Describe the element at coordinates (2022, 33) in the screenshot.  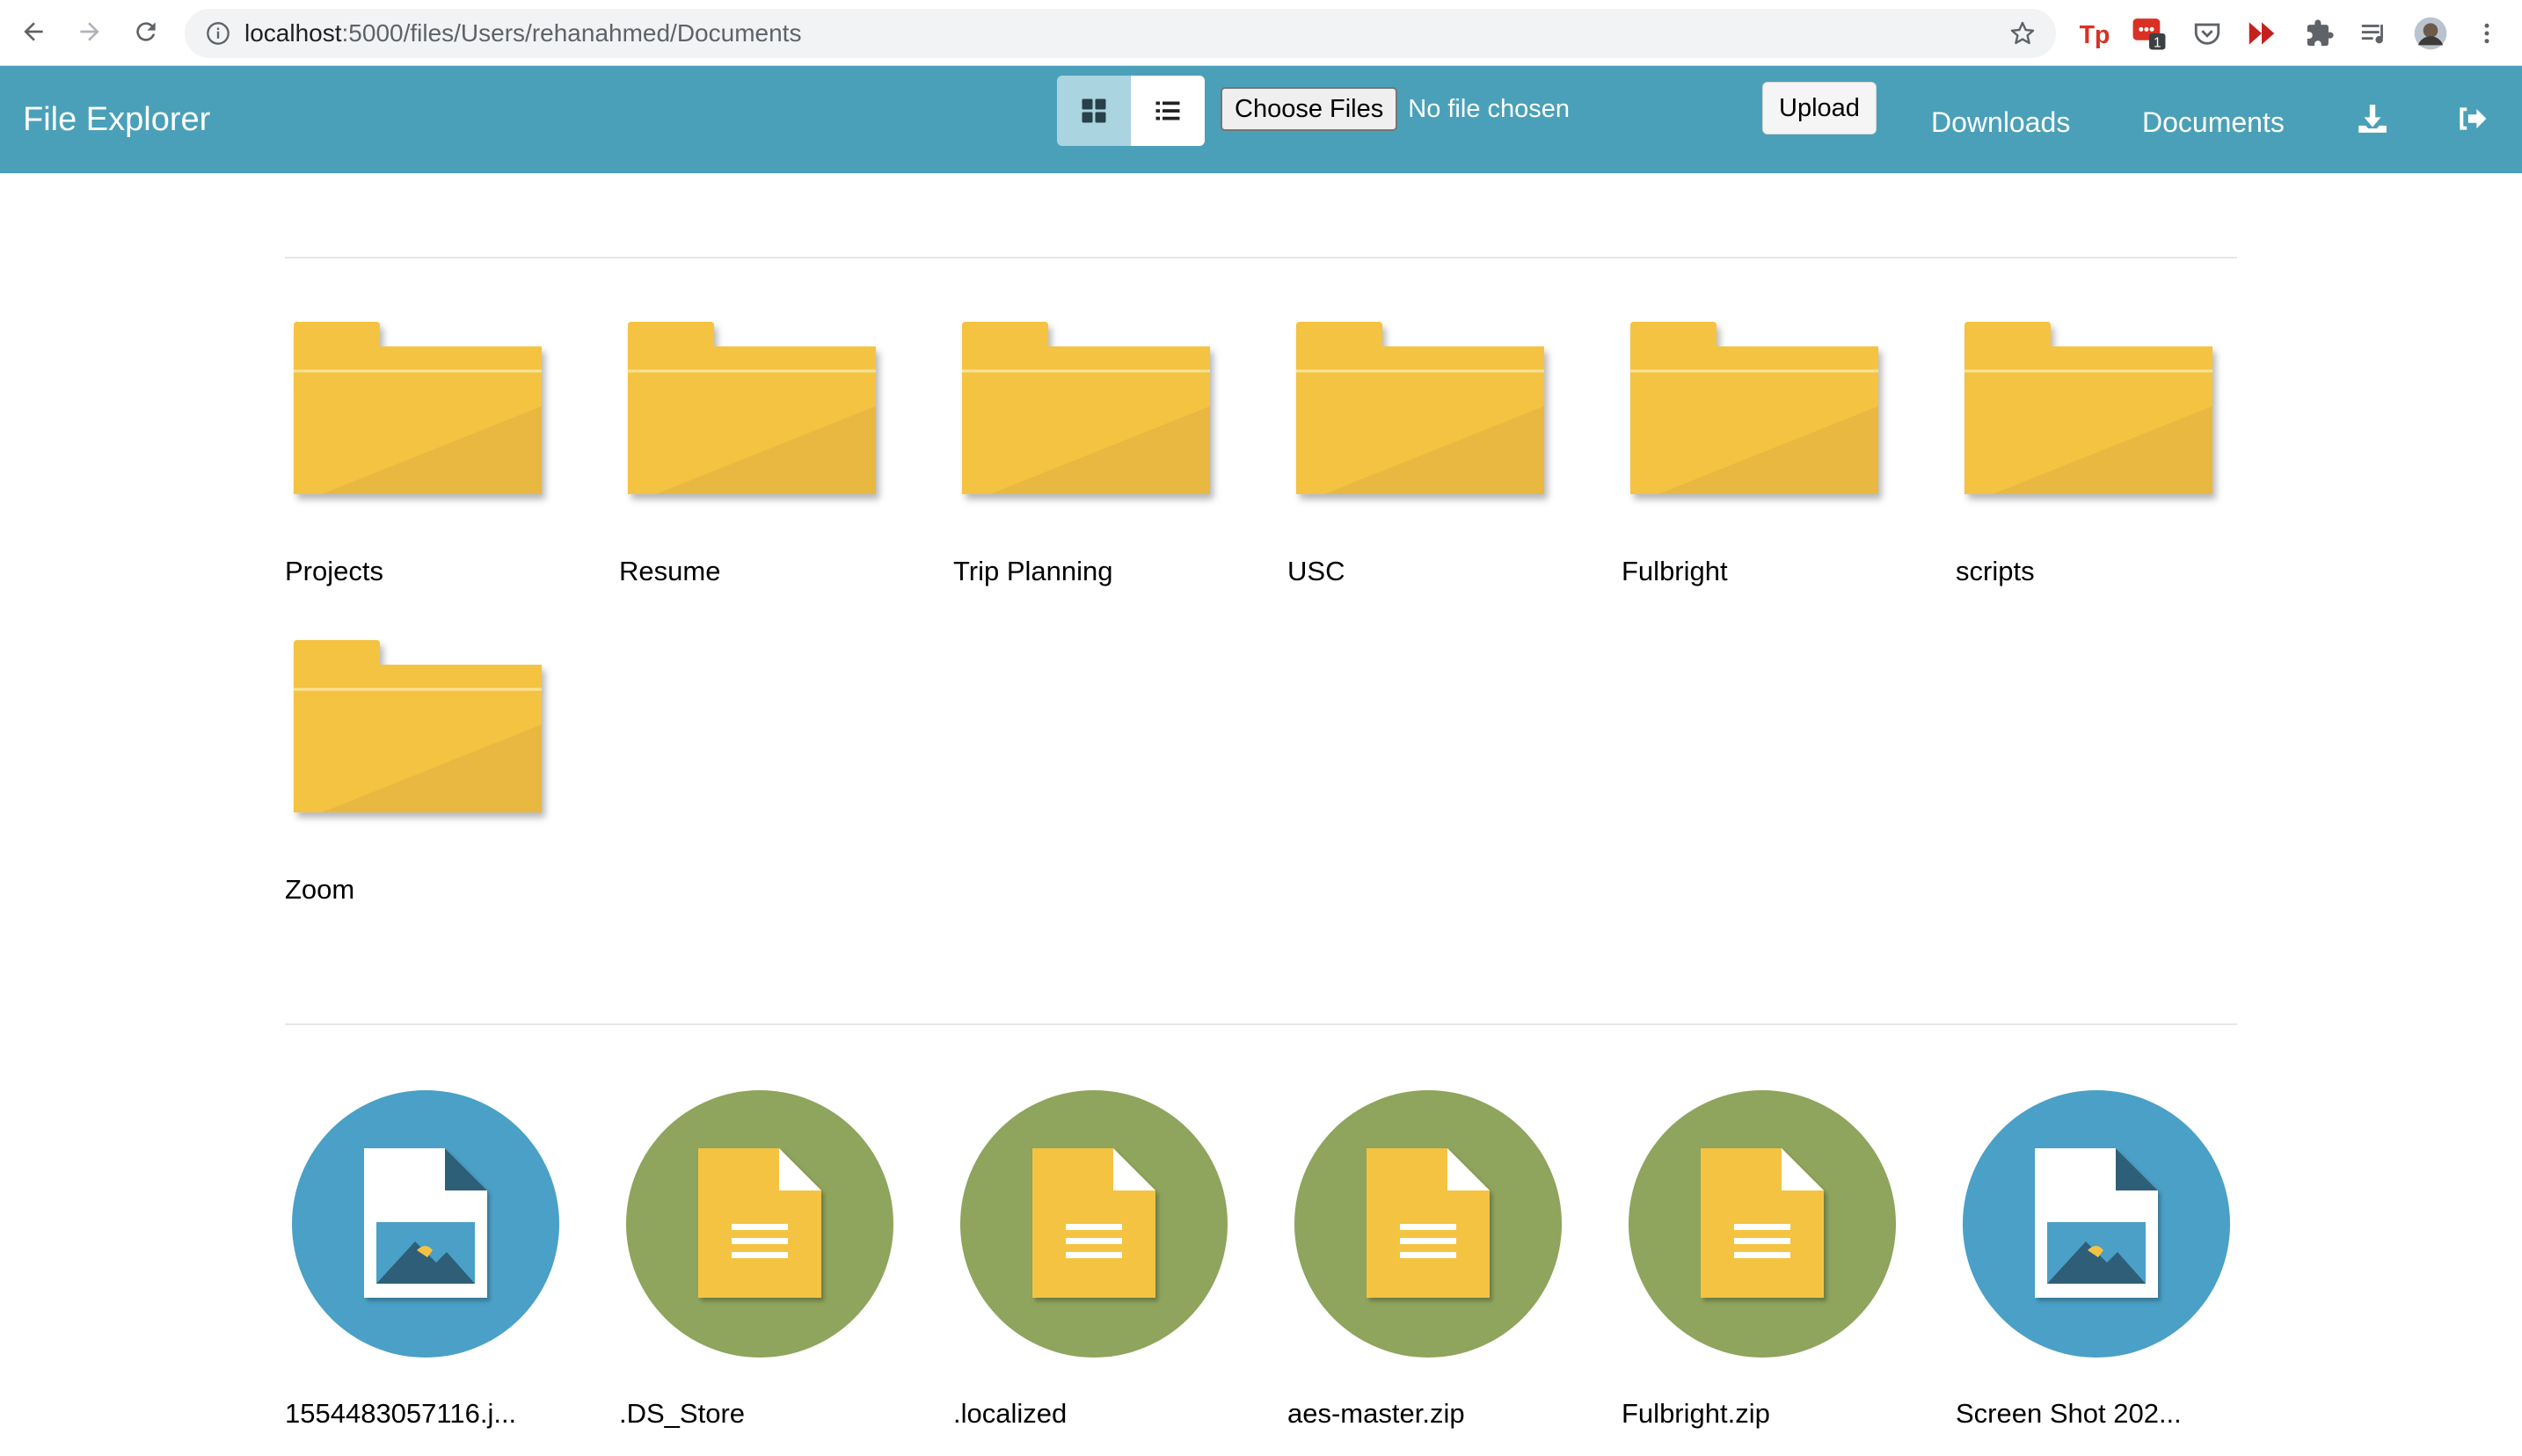
I see `bookmark-star-icon` at that location.